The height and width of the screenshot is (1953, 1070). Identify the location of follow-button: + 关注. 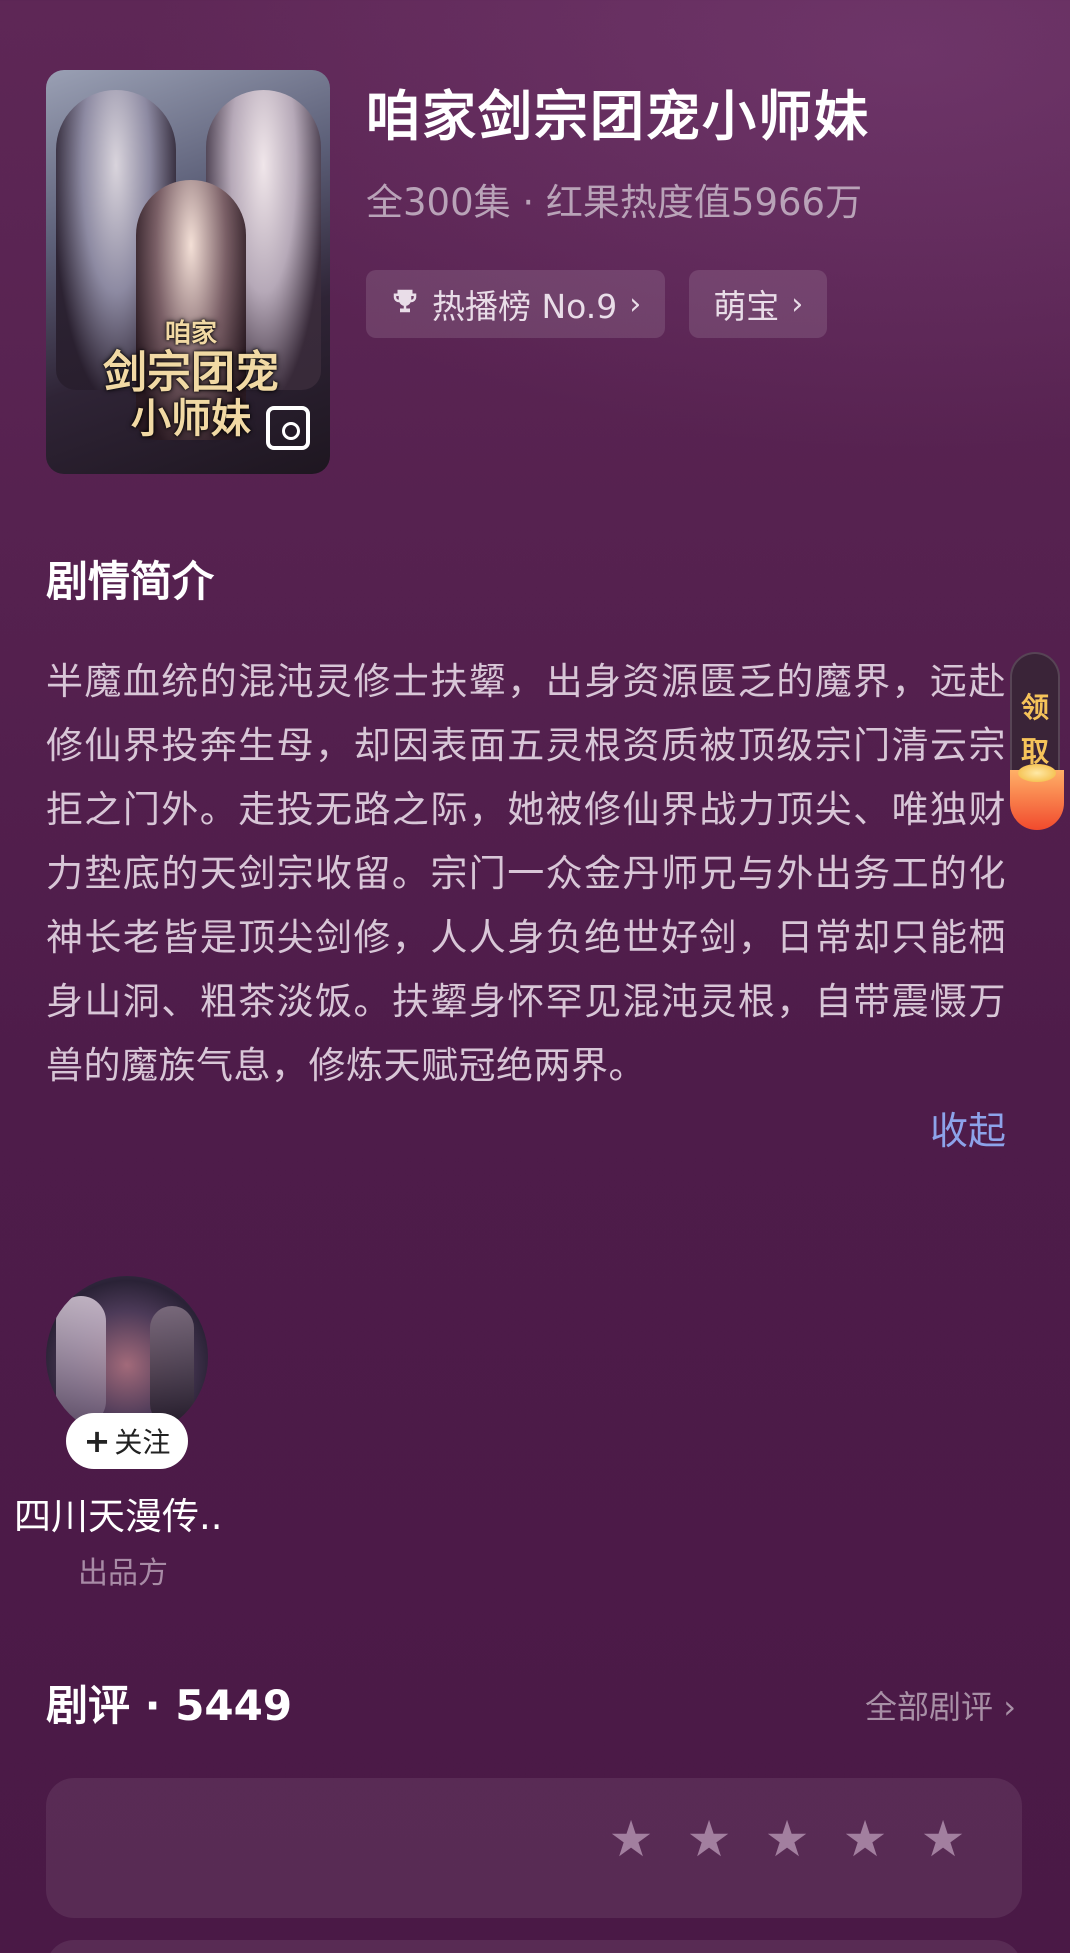
(127, 1441).